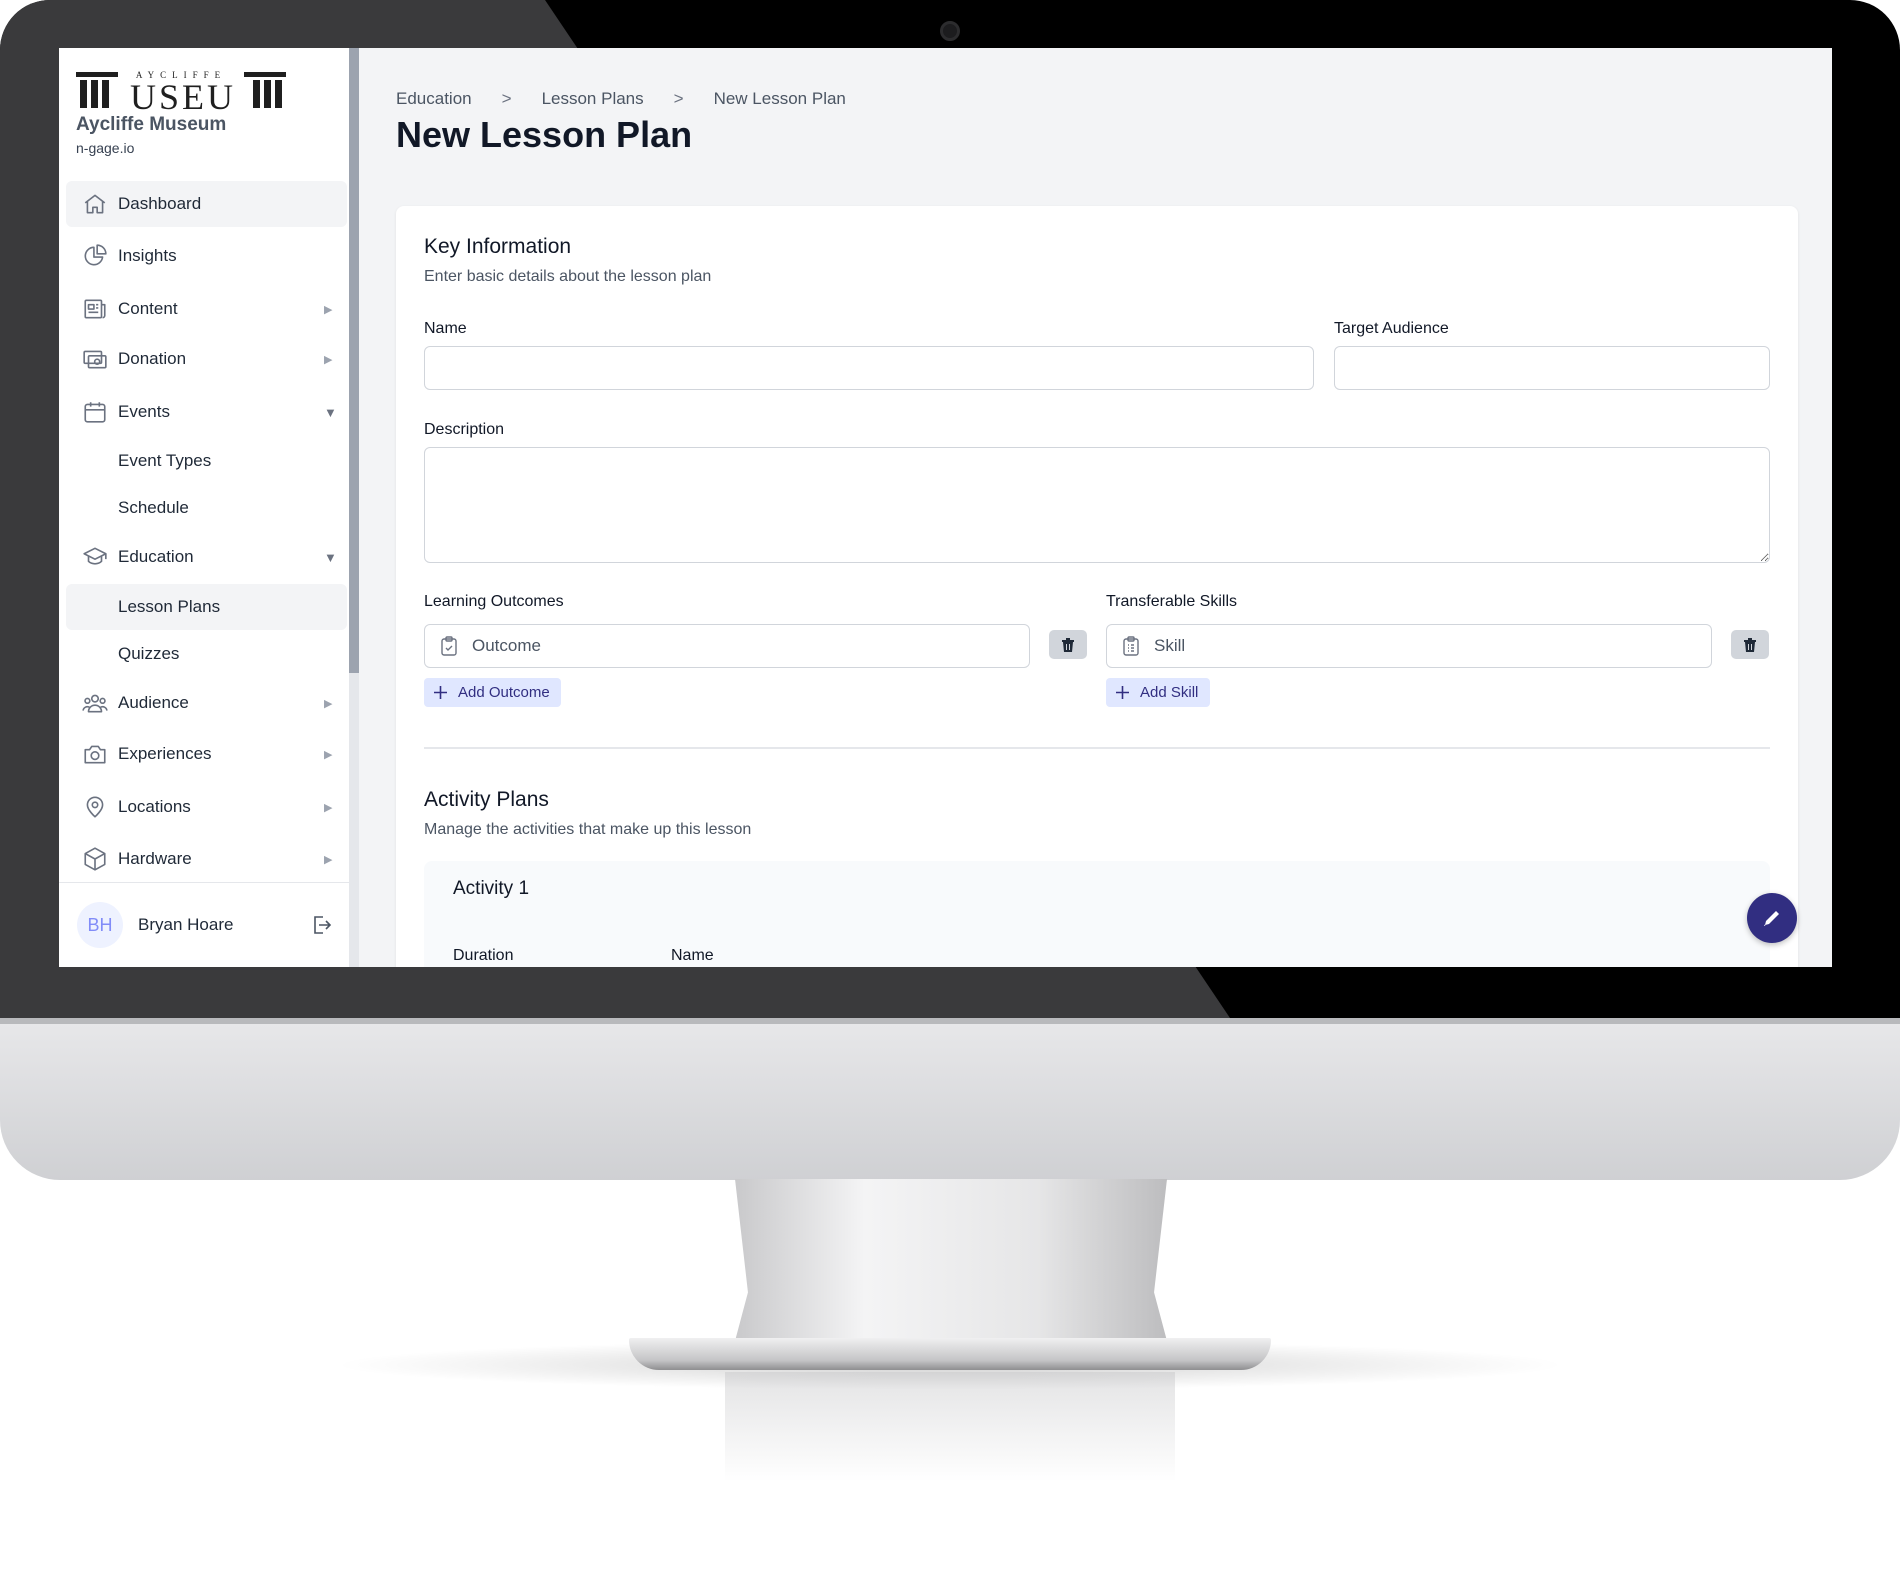 This screenshot has height=1569, width=1900. Describe the element at coordinates (147, 255) in the screenshot. I see `sidebar-item-label: Insights` at that location.